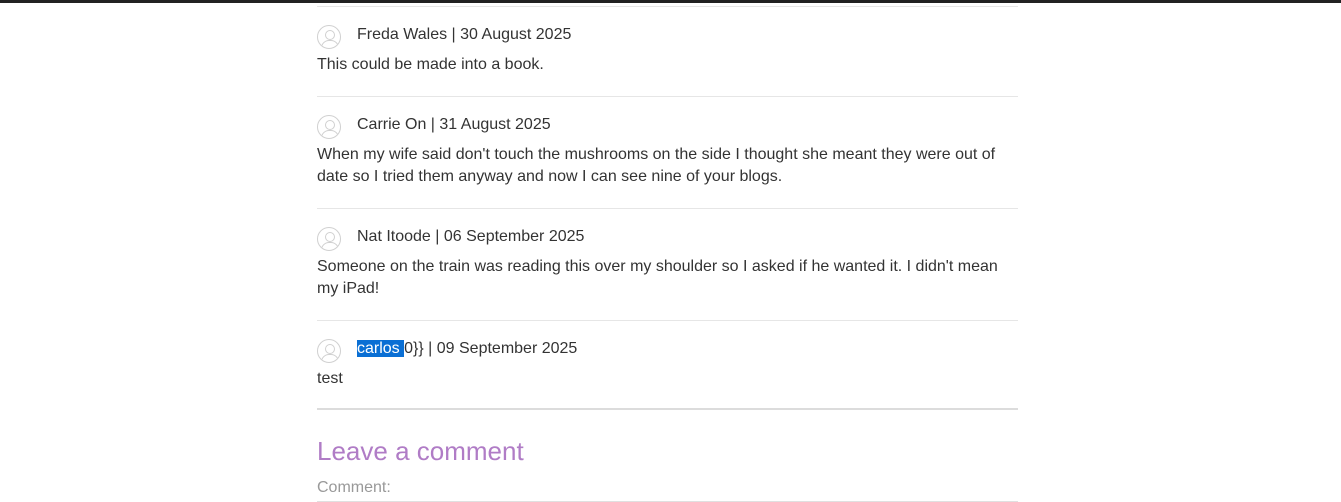 The width and height of the screenshot is (1341, 502). I want to click on comment-date: 06 September 2025, so click(514, 236).